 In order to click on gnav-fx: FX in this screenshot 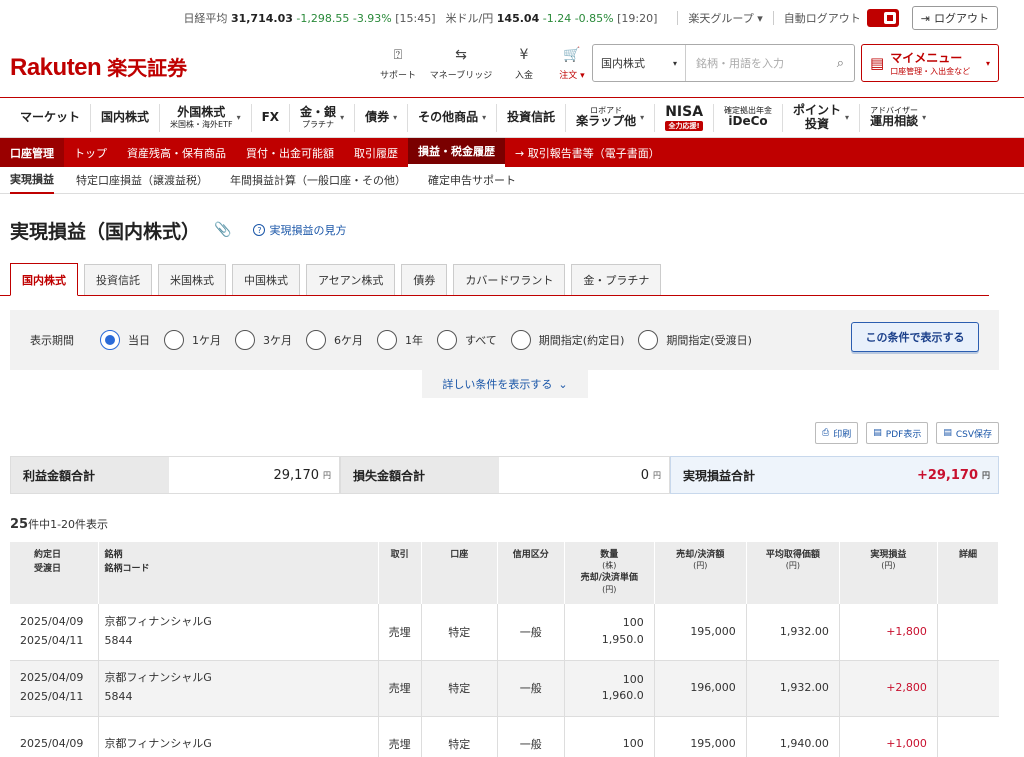, I will do `click(271, 117)`.